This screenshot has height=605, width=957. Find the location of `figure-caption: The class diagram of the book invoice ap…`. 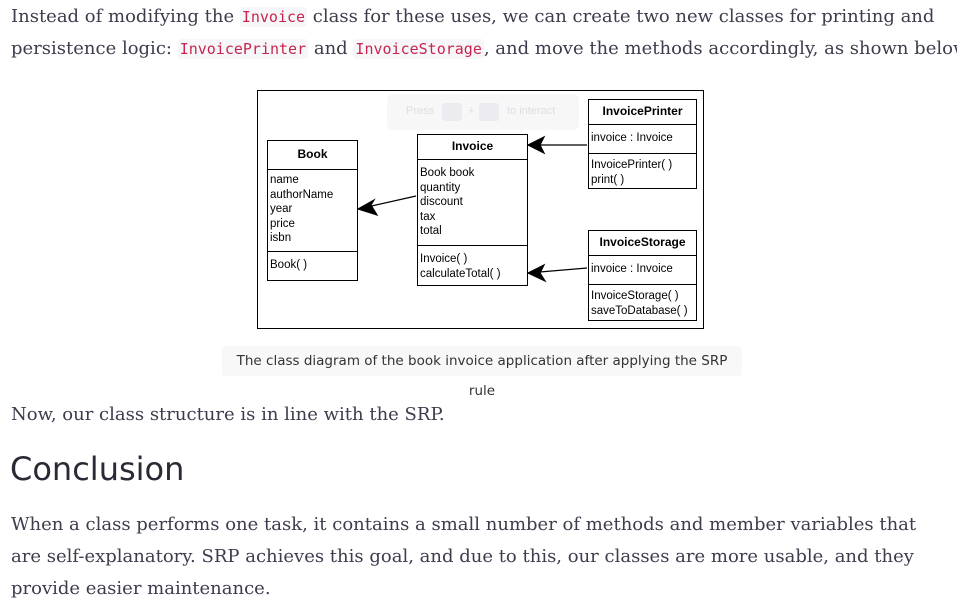

figure-caption: The class diagram of the book invoice ap… is located at coordinates (482, 372).